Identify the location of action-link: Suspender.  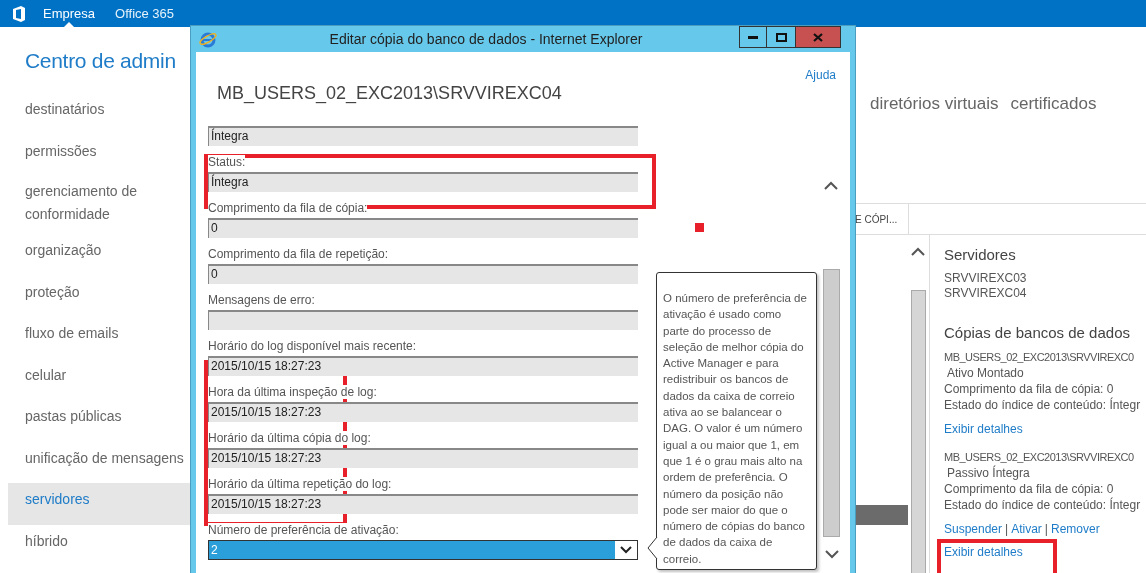
(973, 529).